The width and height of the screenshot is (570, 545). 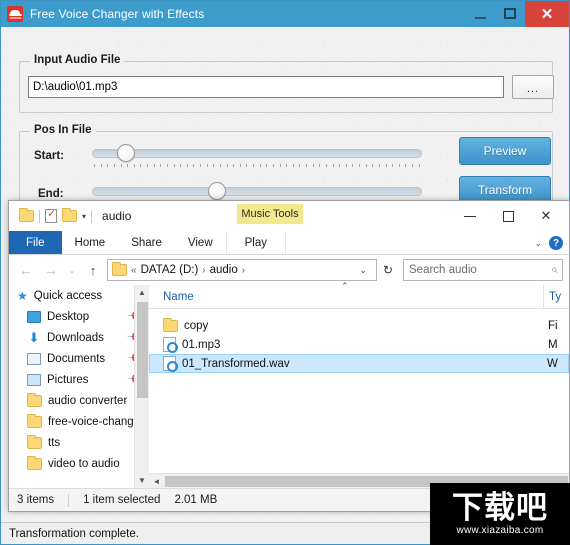 I want to click on nav-label: video to audio, so click(x=84, y=463).